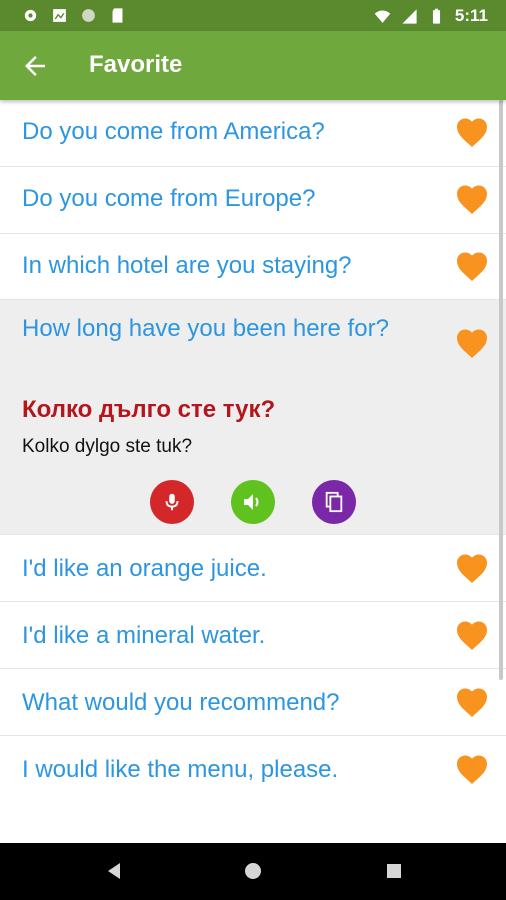 The height and width of the screenshot is (900, 506). Describe the element at coordinates (253, 15) in the screenshot. I see `status-bar: 5:11` at that location.